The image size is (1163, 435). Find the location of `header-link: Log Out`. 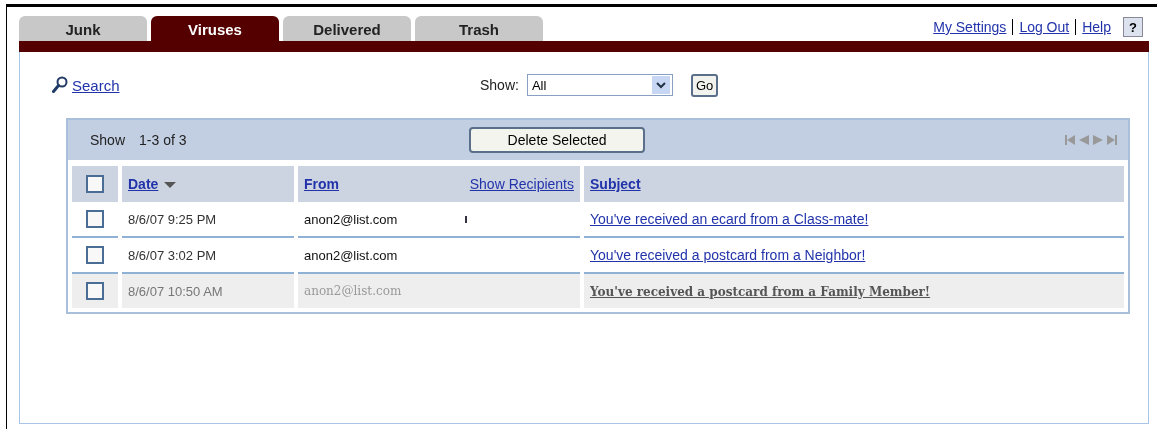

header-link: Log Out is located at coordinates (1044, 27).